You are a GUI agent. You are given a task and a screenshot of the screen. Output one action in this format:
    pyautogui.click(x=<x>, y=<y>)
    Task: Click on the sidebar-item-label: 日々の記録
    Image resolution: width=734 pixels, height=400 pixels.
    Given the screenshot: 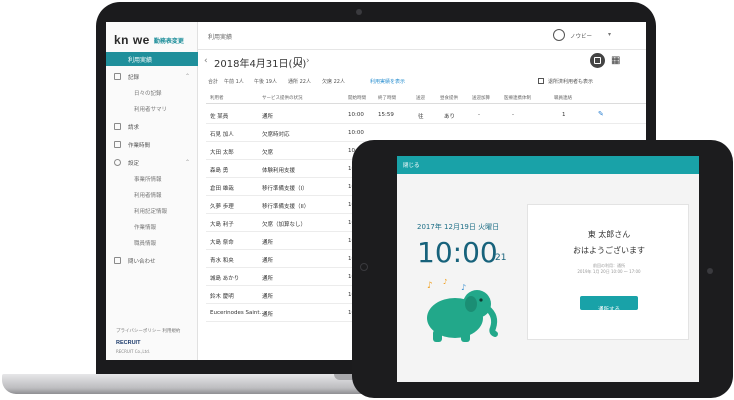 What is the action you would take?
    pyautogui.click(x=148, y=94)
    